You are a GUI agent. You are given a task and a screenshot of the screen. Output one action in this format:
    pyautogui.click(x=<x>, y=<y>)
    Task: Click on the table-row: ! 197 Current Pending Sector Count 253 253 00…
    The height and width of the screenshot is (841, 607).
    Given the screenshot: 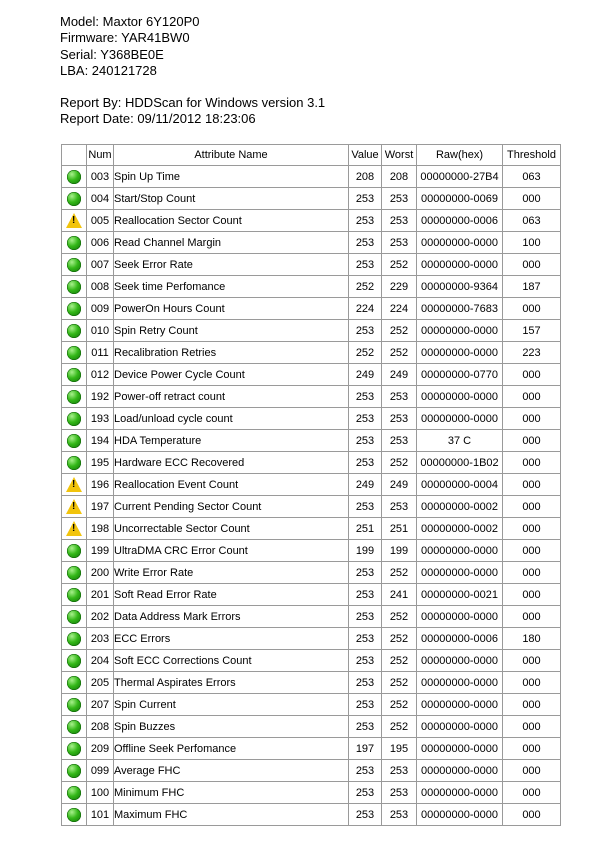 What is the action you would take?
    pyautogui.click(x=311, y=506)
    